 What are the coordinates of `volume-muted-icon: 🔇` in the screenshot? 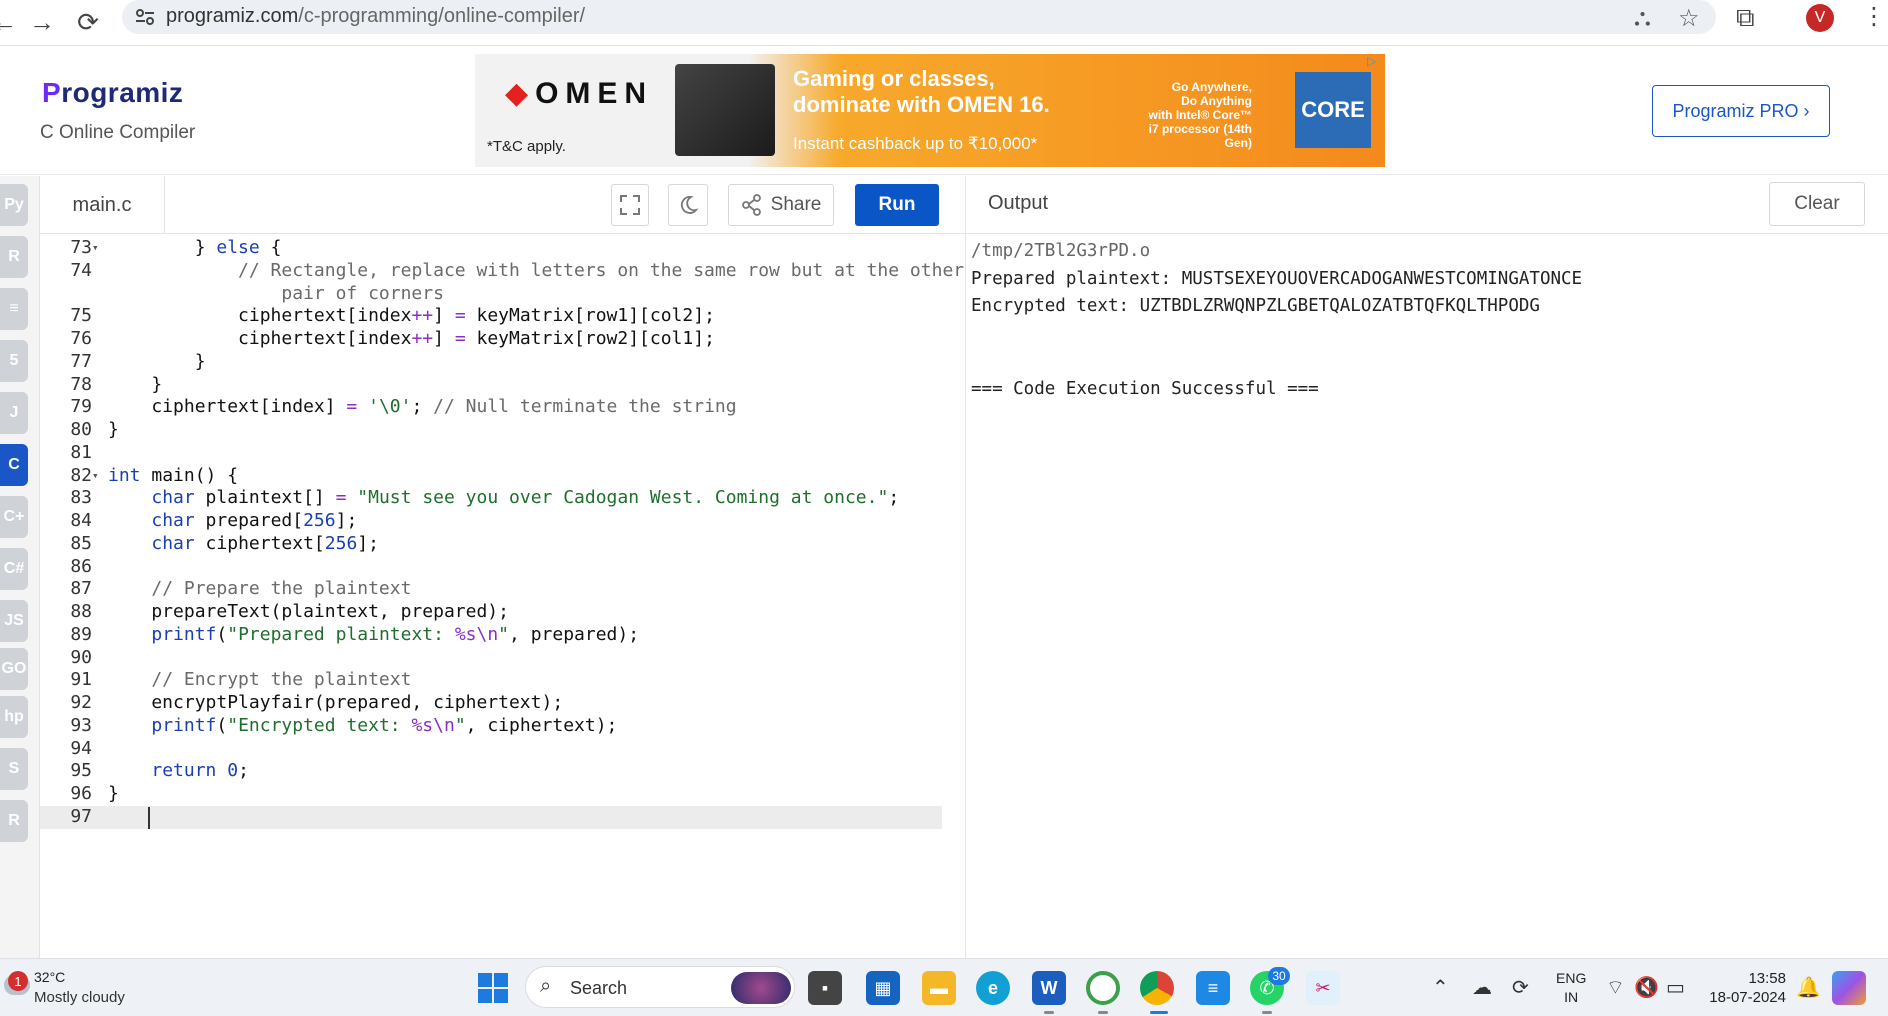 It's located at (1646, 987).